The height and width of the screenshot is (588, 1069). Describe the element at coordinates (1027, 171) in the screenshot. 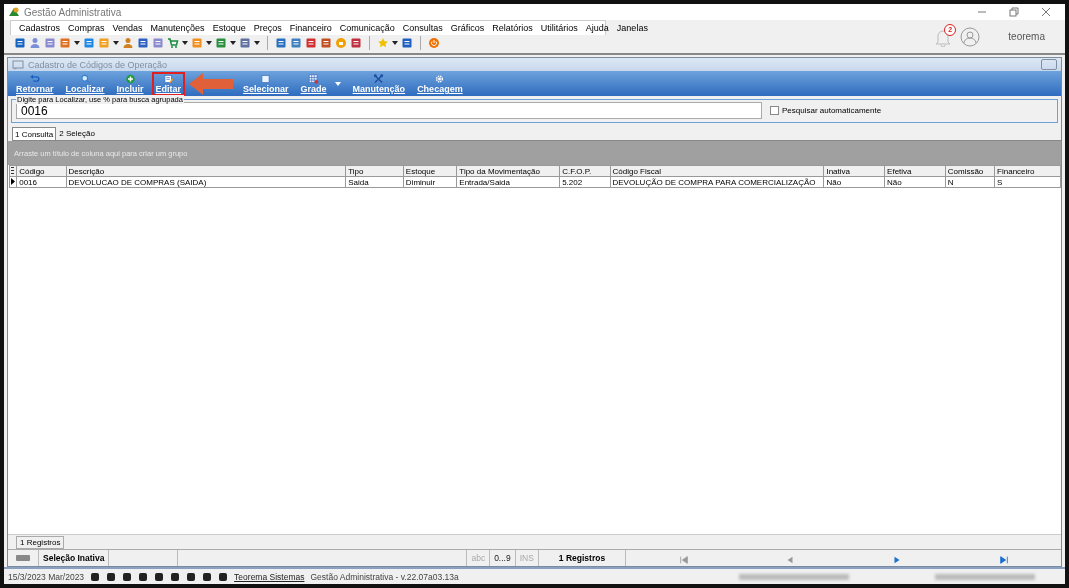

I see `column-header: Financeiro` at that location.